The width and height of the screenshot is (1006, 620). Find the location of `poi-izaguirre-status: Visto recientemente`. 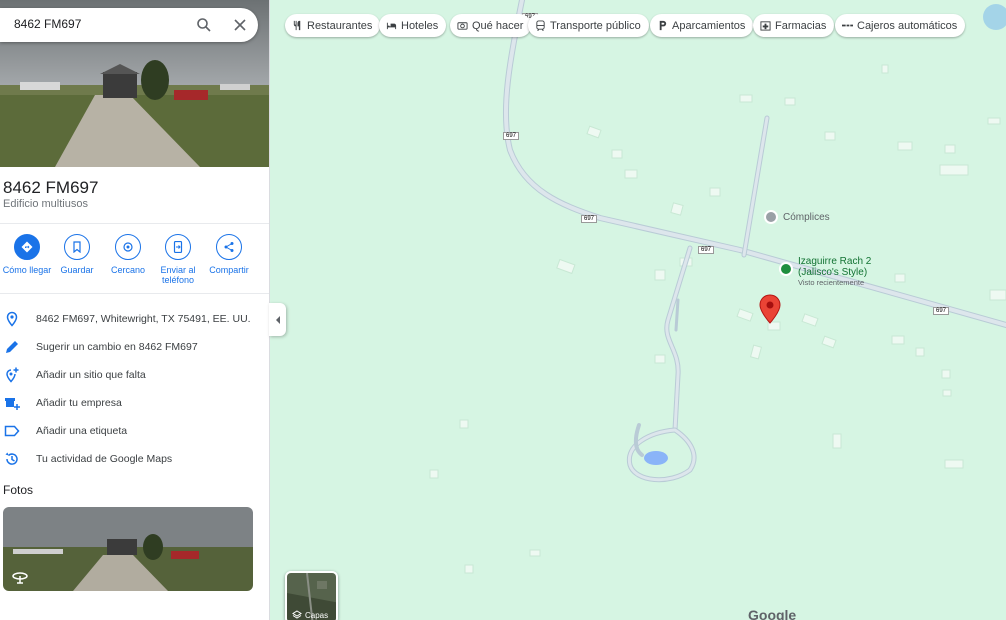

poi-izaguirre-status: Visto recientemente is located at coordinates (831, 282).